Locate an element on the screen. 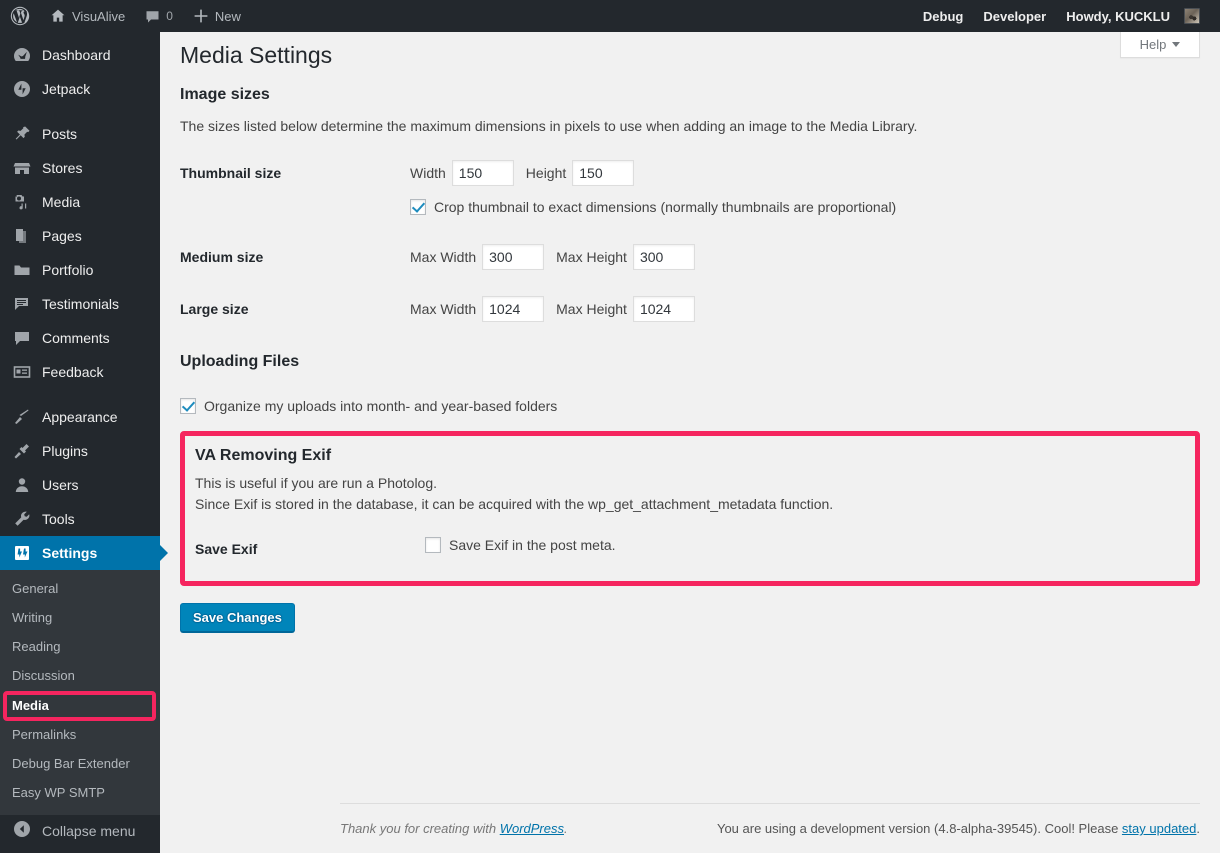 Image resolution: width=1220 pixels, height=853 pixels. sidebar-item-label: Feedback is located at coordinates (73, 372).